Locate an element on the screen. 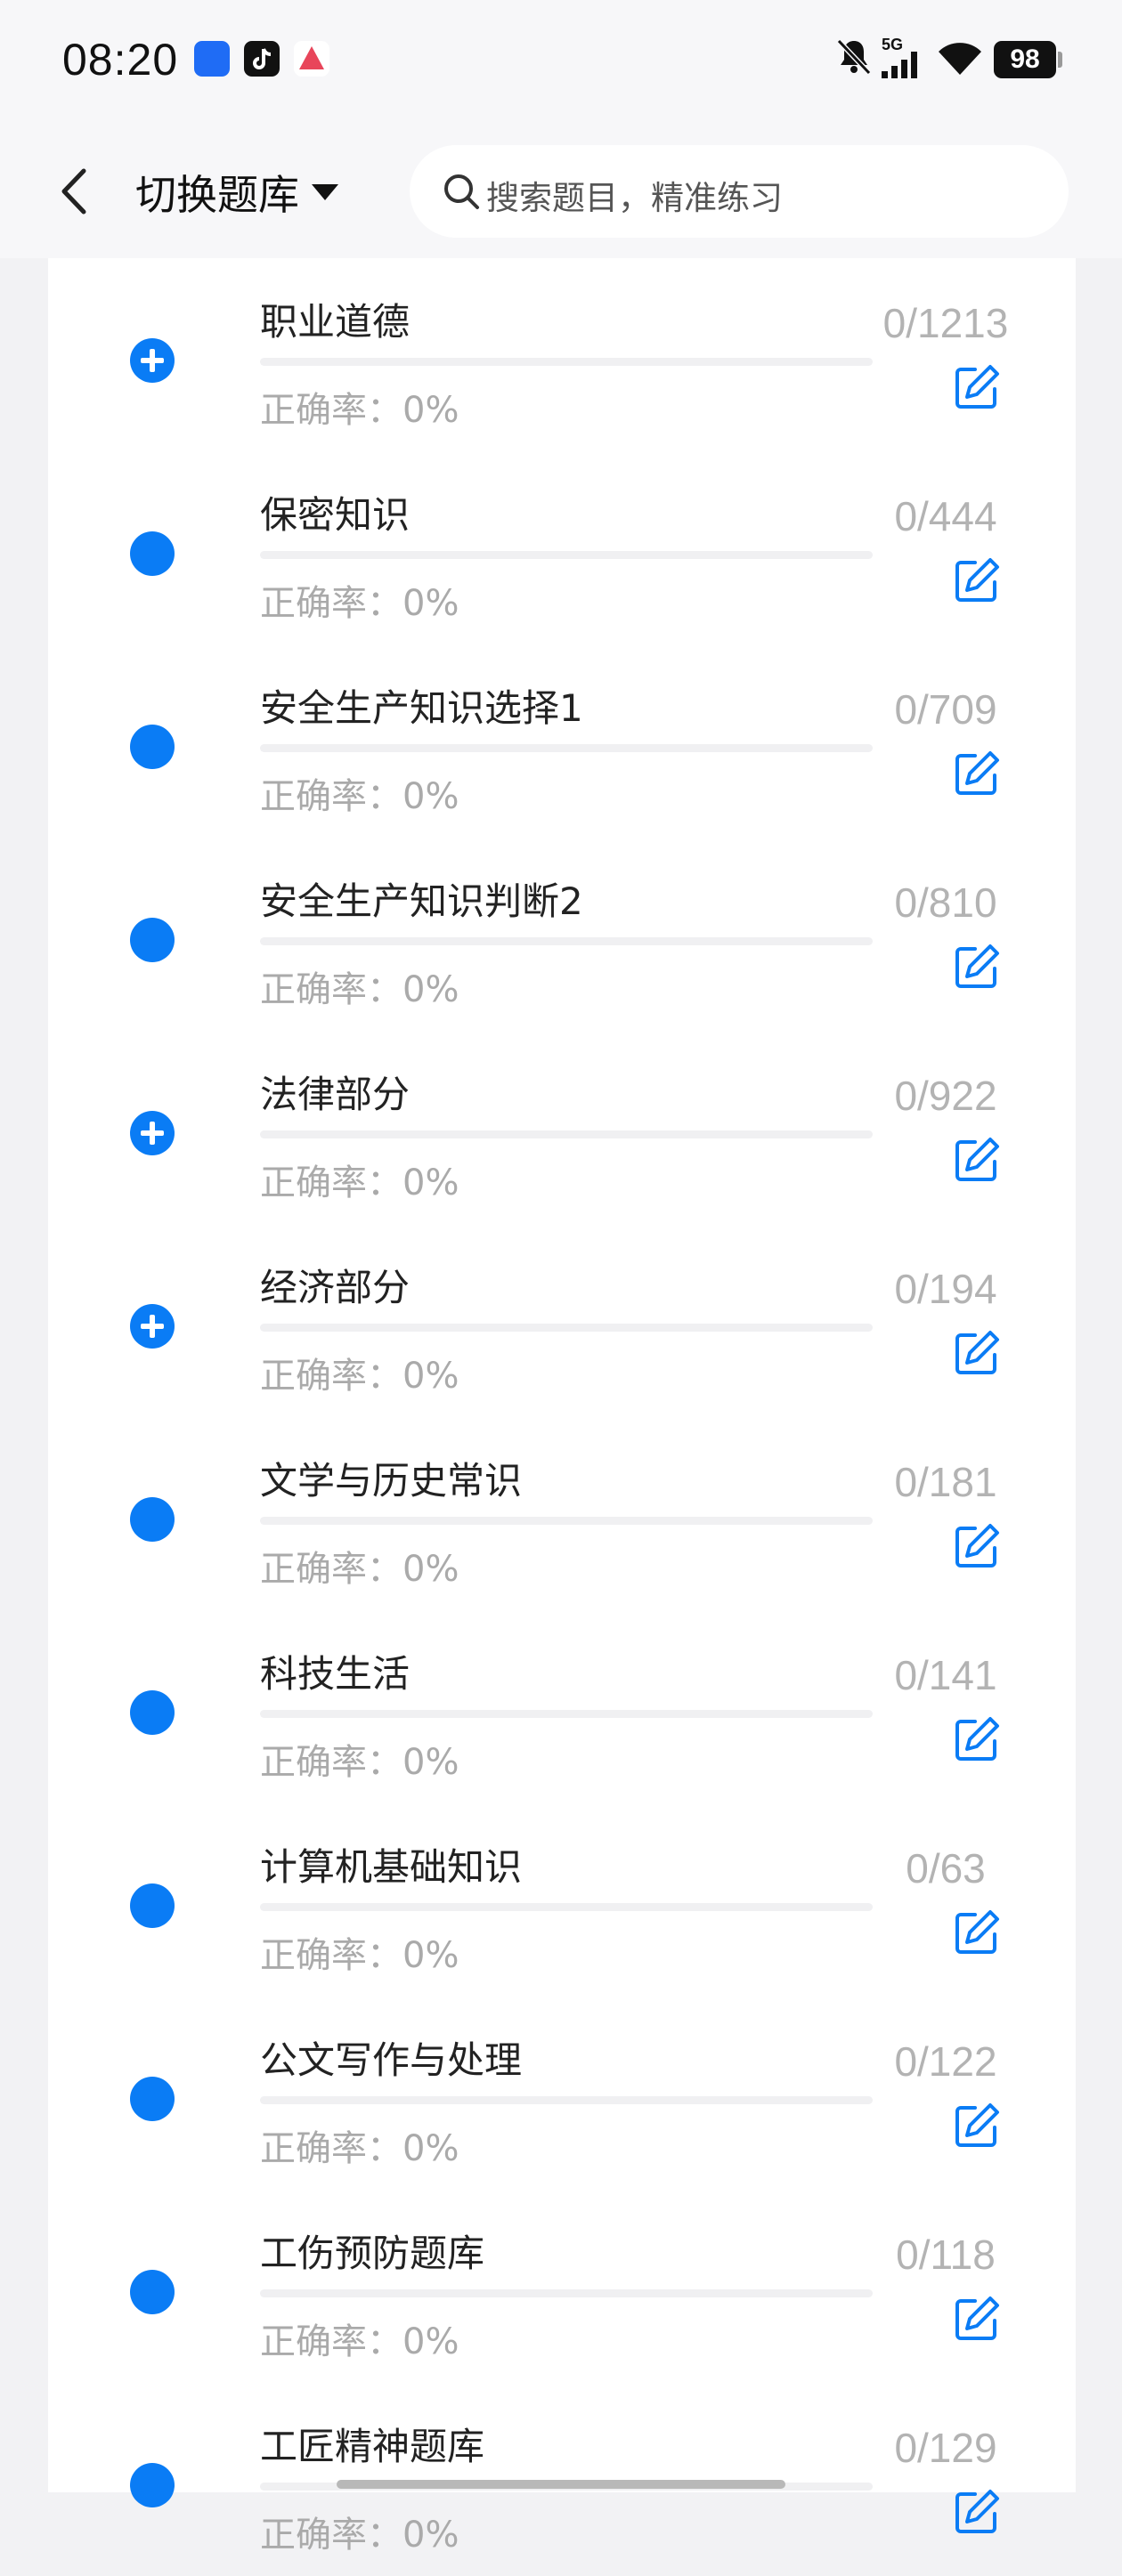  category-title: 法律部分 is located at coordinates (335, 1094).